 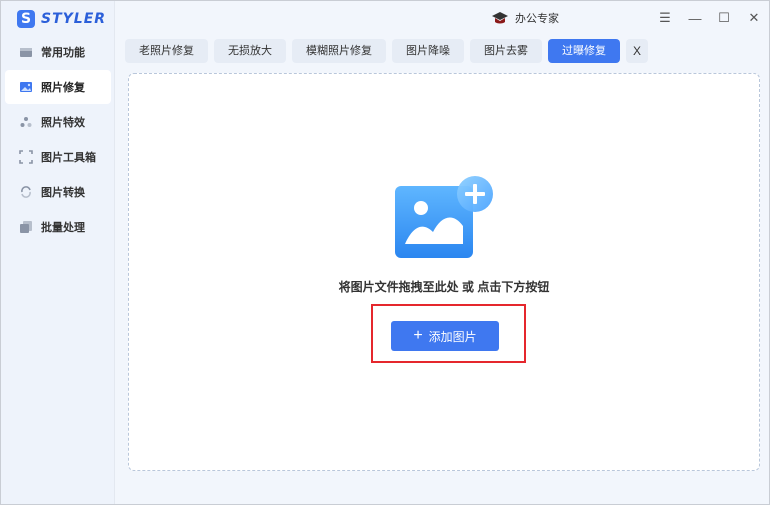 I want to click on sidebar-item-photo-repair: 照片修复, so click(x=58, y=87).